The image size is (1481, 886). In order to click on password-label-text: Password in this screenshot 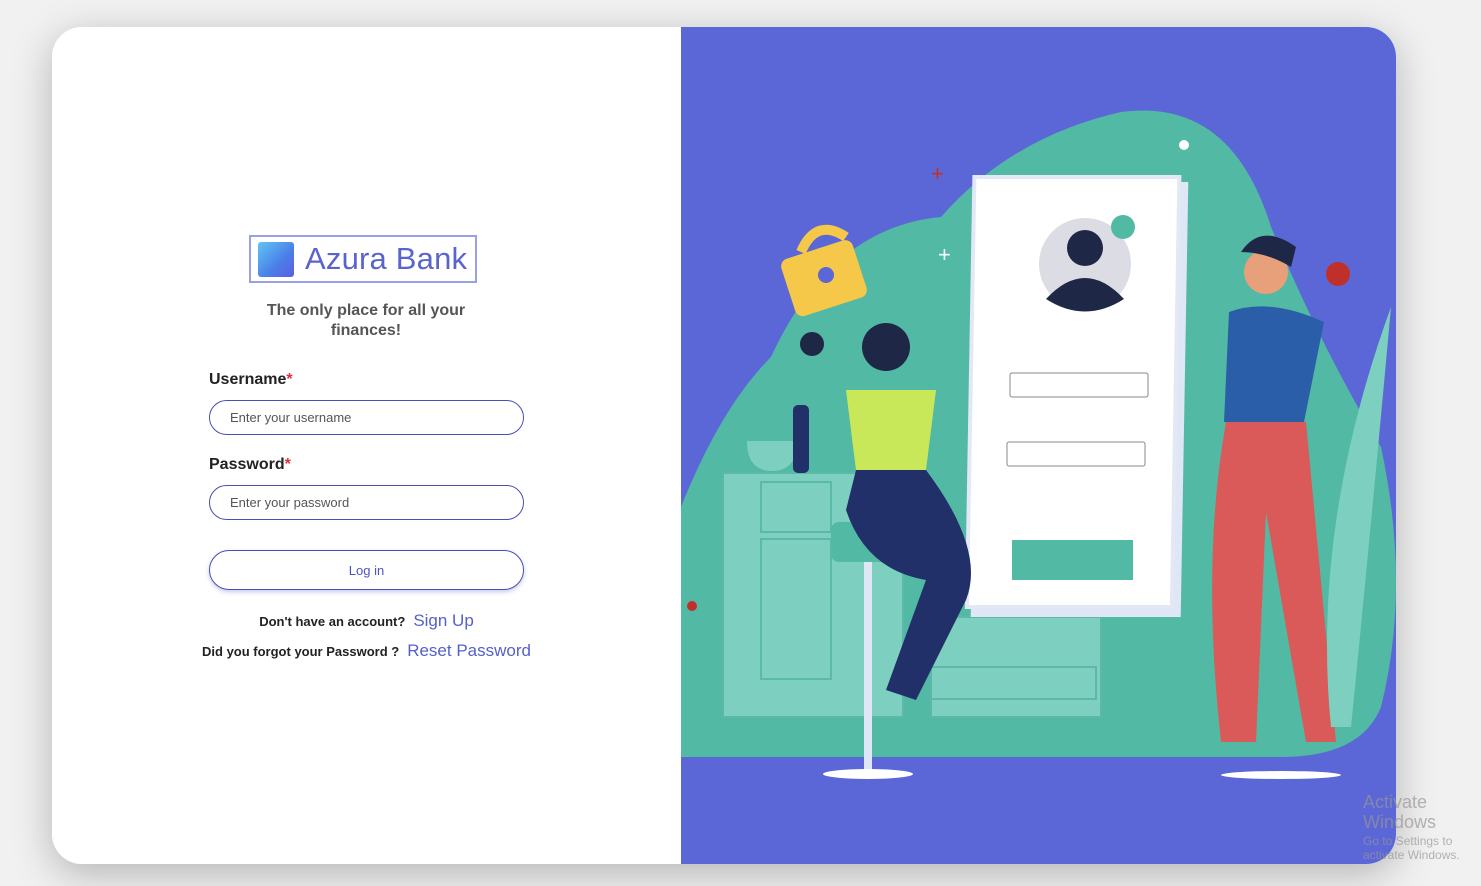, I will do `click(247, 464)`.